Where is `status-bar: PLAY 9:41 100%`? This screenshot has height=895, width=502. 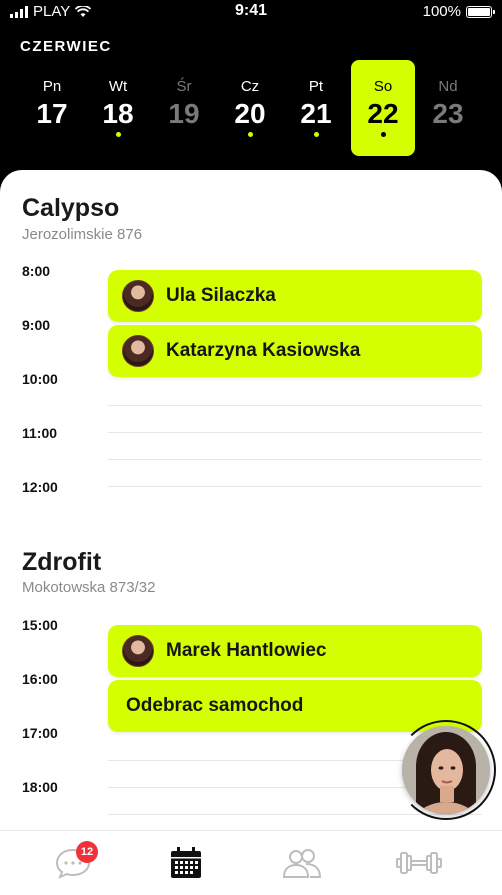 status-bar: PLAY 9:41 100% is located at coordinates (251, 13).